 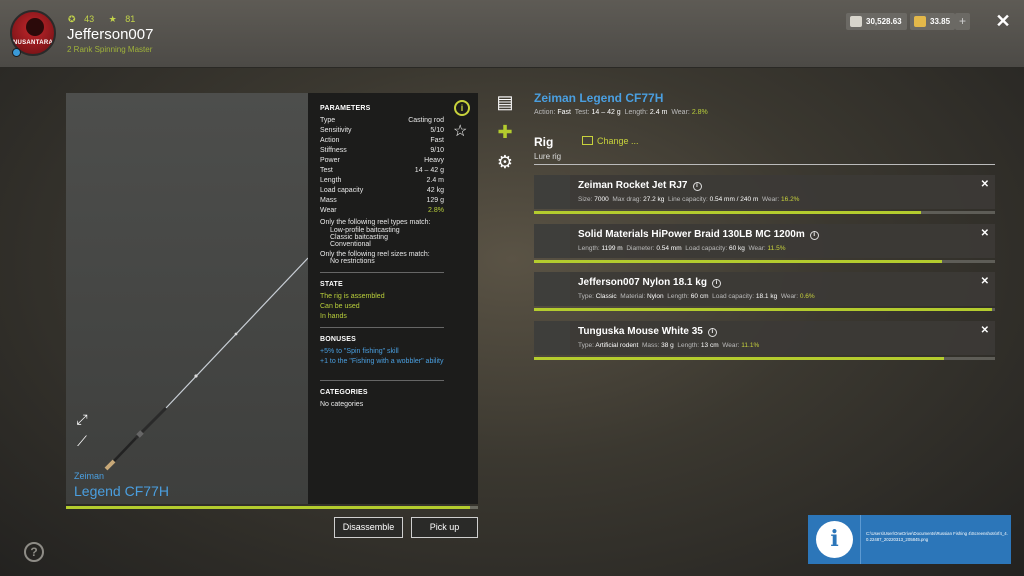 What do you see at coordinates (933, 21) in the screenshot?
I see `gold-currency: 33.85` at bounding box center [933, 21].